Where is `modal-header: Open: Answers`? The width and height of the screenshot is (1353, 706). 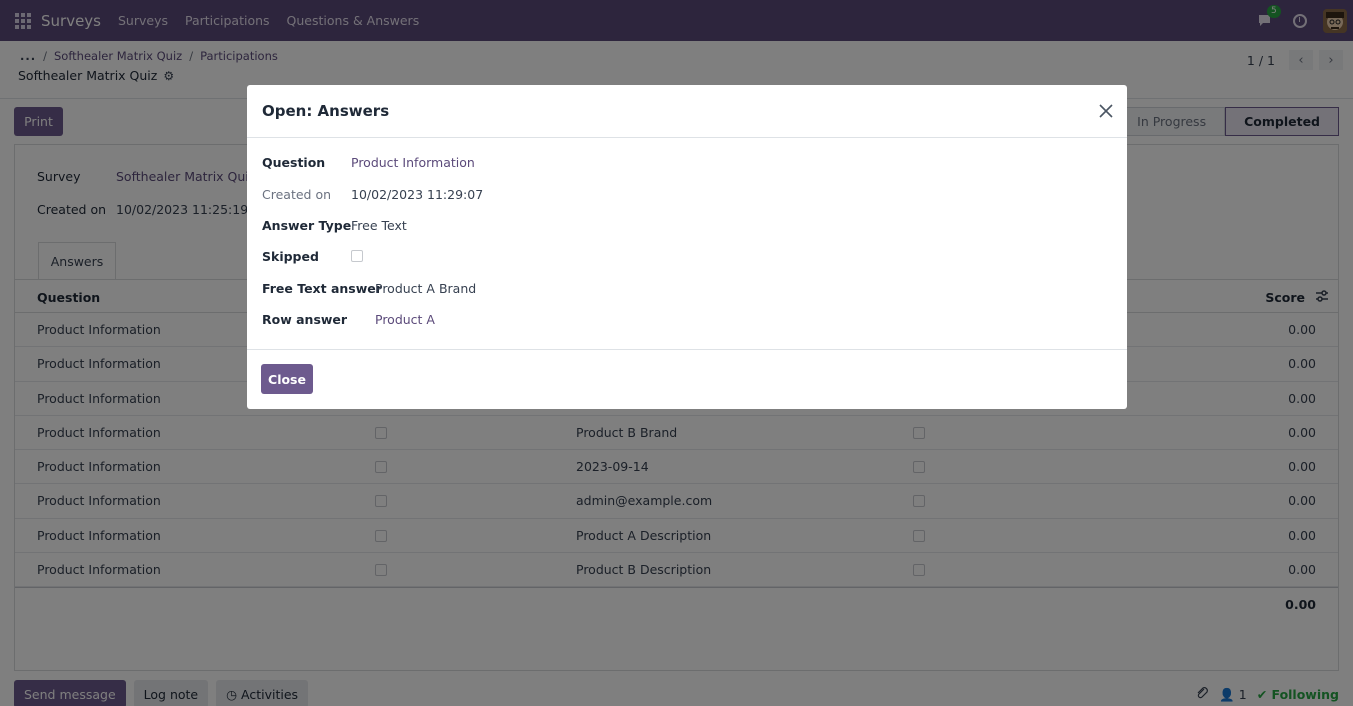
modal-header: Open: Answers is located at coordinates (687, 111).